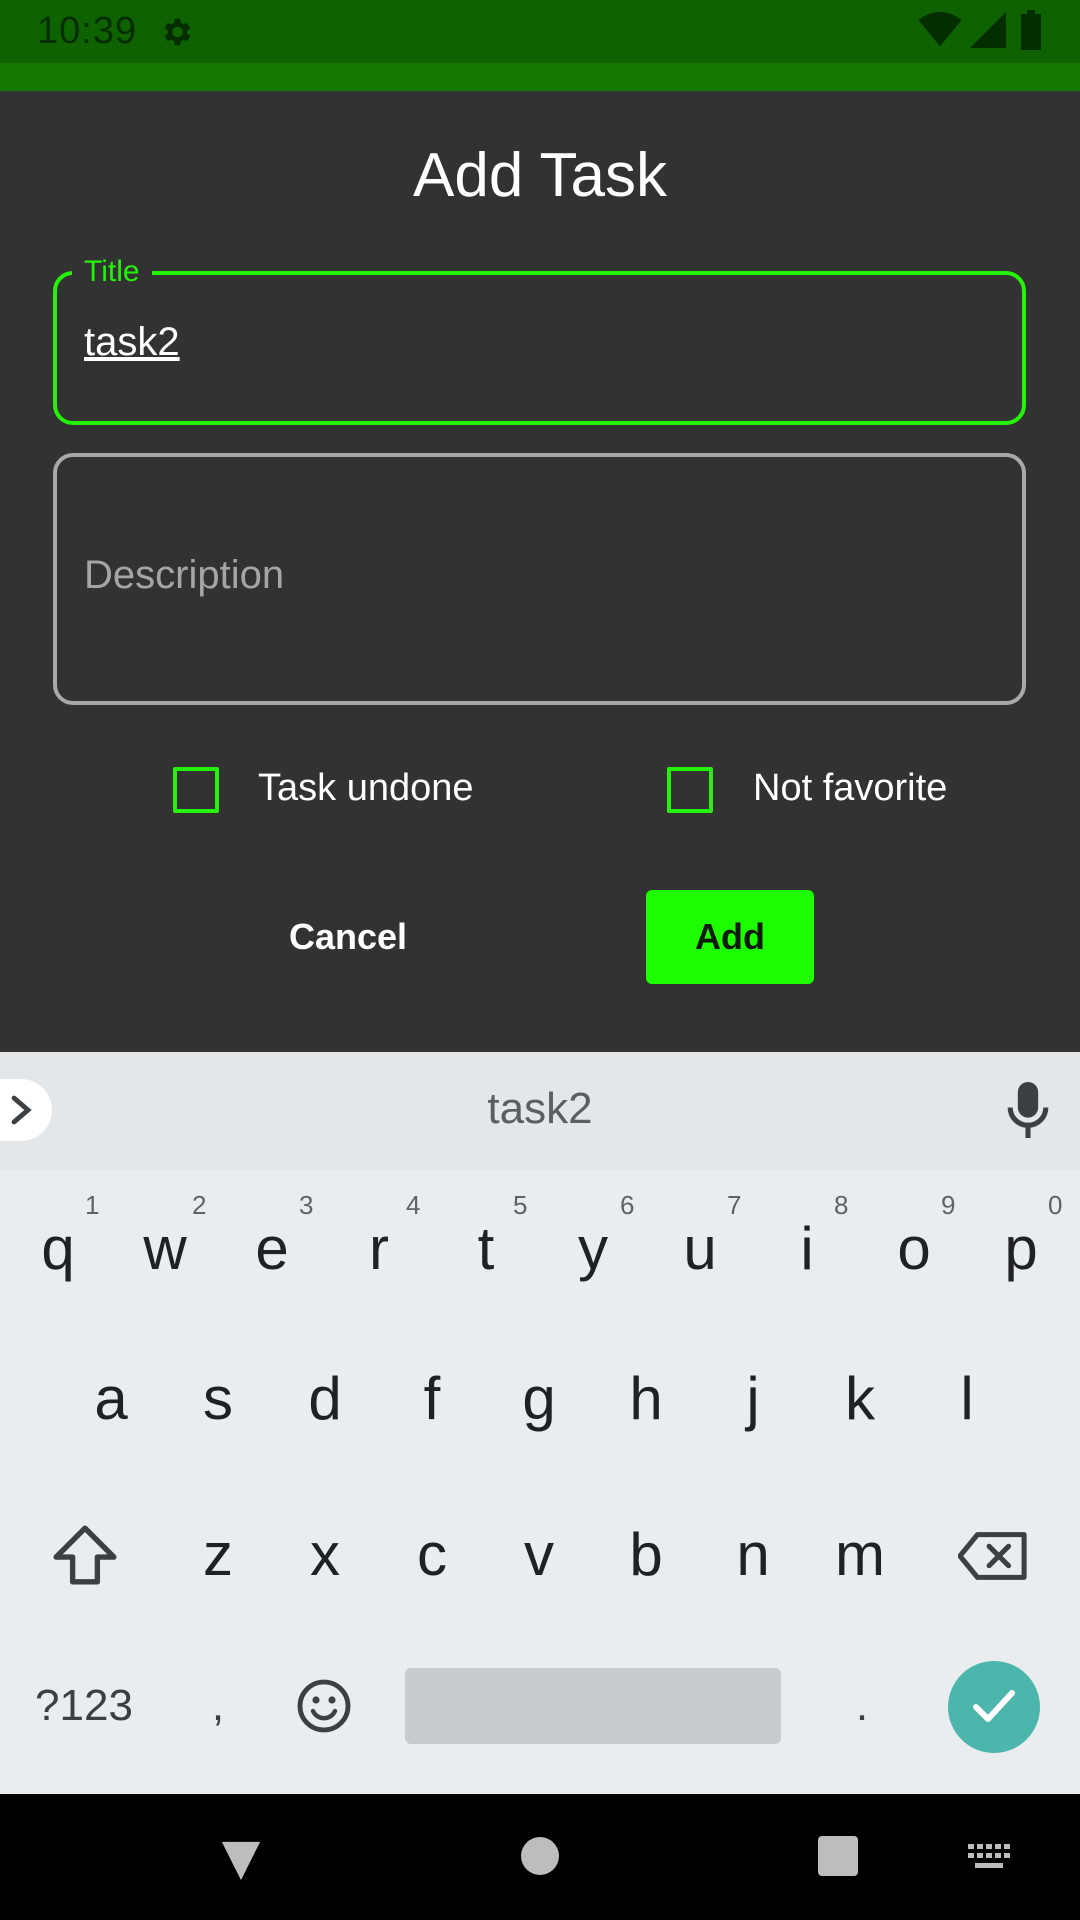 The image size is (1080, 1920). Describe the element at coordinates (627, 1205) in the screenshot. I see `key-hint: 6` at that location.